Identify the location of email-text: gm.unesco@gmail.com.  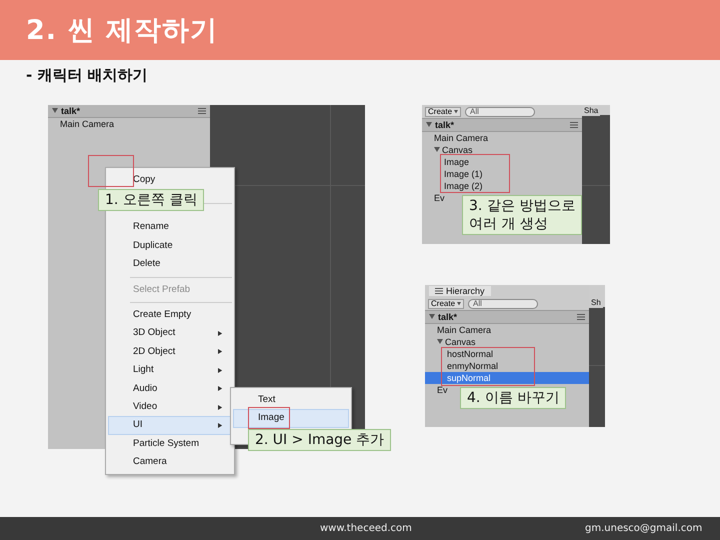
(643, 528).